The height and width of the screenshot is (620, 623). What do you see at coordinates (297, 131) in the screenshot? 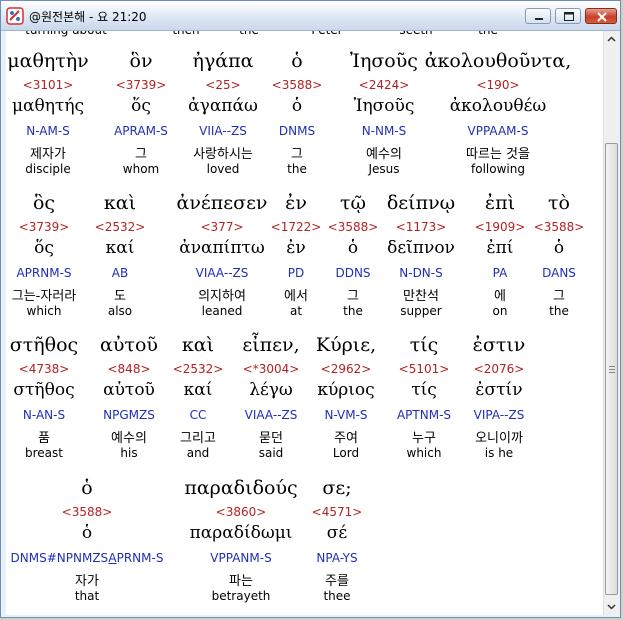
I see `word-parse: DNMS` at bounding box center [297, 131].